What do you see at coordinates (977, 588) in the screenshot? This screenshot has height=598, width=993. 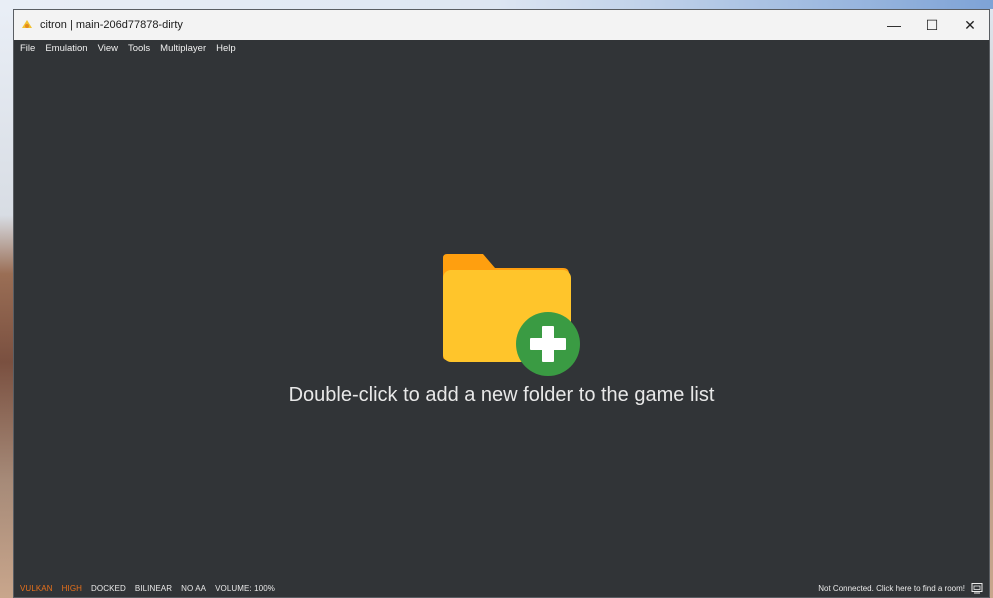 I see `network-icon` at bounding box center [977, 588].